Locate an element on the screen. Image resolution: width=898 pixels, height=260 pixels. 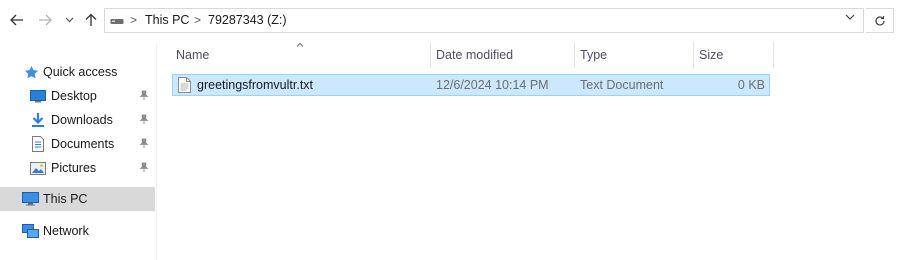
column-header-type: Type is located at coordinates (633, 55).